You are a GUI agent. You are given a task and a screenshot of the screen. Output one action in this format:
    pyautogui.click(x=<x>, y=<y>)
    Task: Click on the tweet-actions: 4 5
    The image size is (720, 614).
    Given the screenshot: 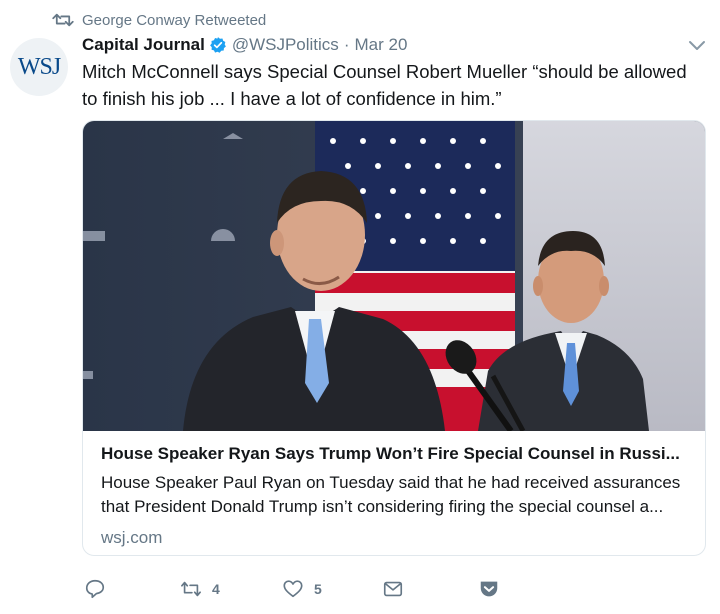 What is the action you would take?
    pyautogui.click(x=297, y=591)
    